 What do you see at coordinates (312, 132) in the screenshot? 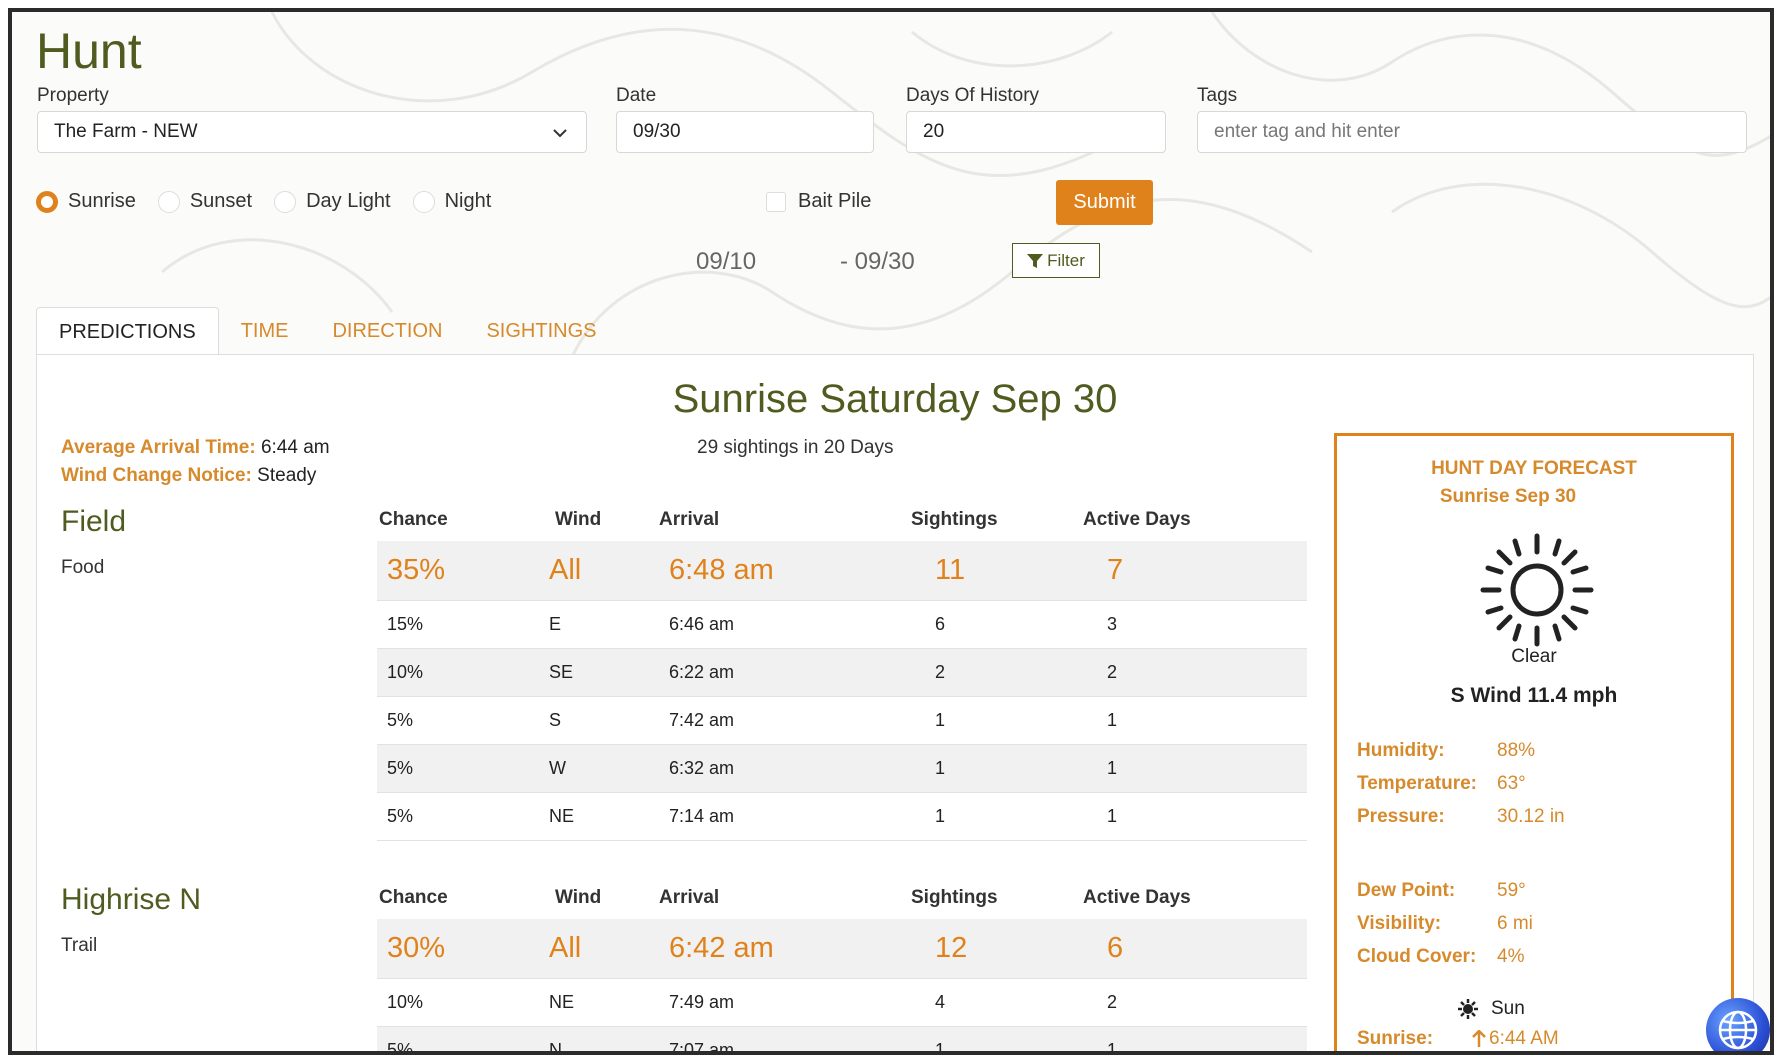
I see `property-select: The Farm - NEW` at bounding box center [312, 132].